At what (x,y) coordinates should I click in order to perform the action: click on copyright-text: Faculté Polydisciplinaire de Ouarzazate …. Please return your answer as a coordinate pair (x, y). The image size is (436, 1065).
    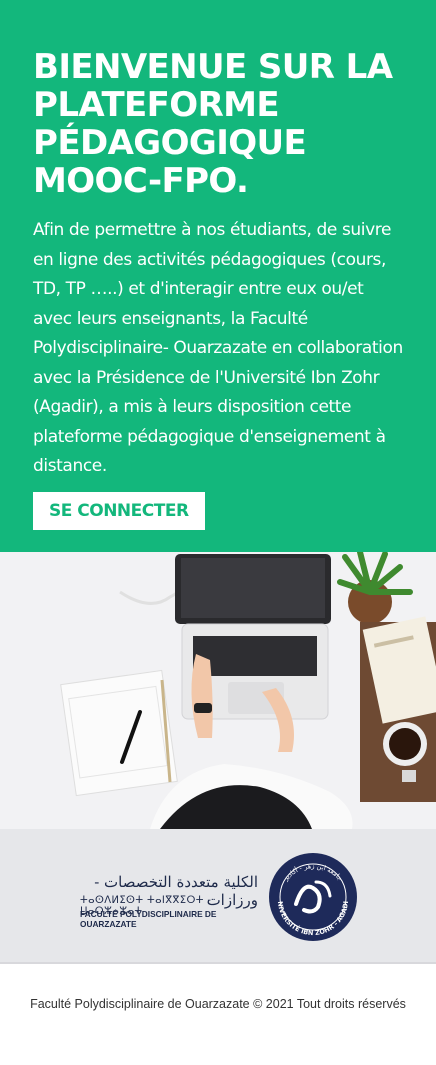
    Looking at the image, I should click on (218, 1004).